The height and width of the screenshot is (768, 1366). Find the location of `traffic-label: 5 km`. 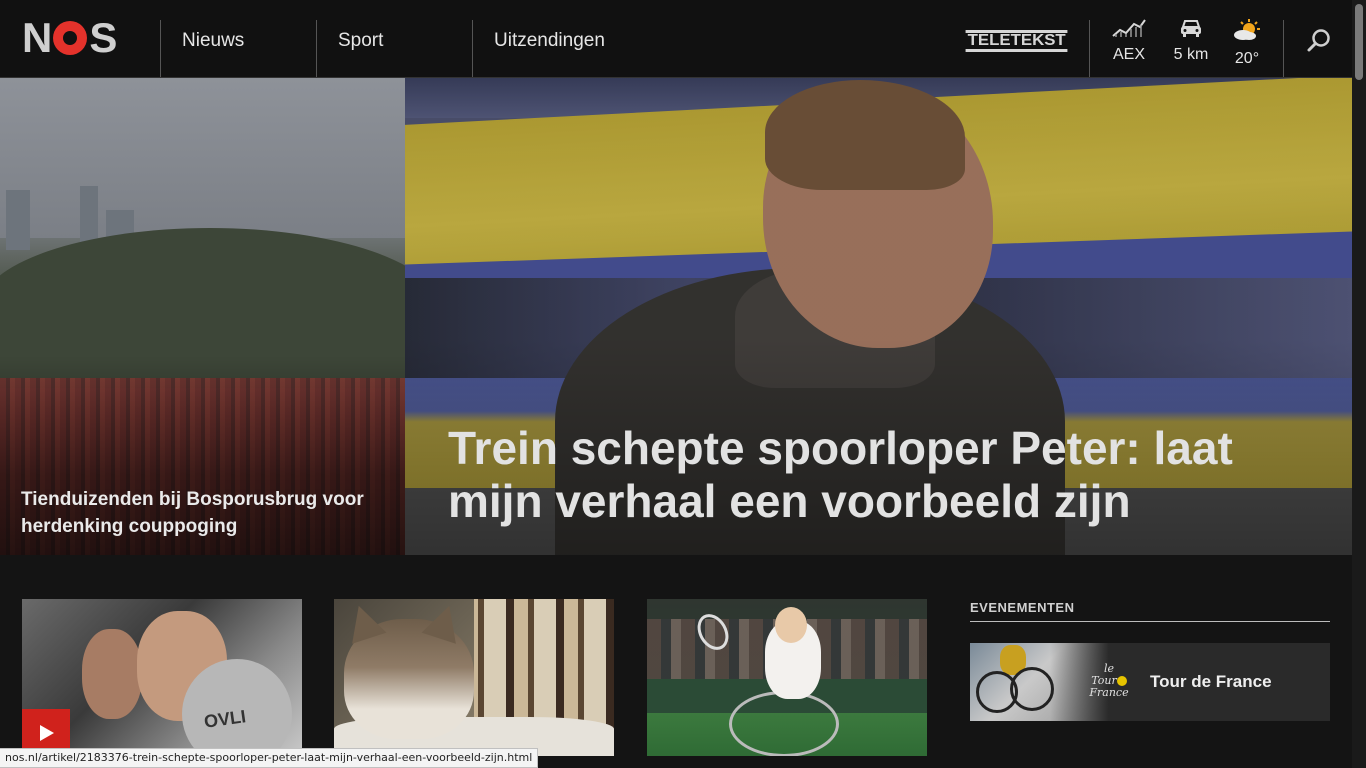

traffic-label: 5 km is located at coordinates (1191, 54).